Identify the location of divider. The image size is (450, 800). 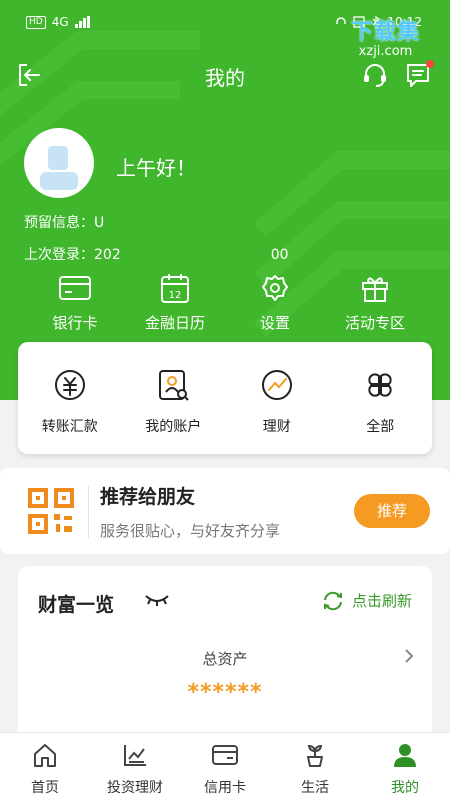
(88, 512).